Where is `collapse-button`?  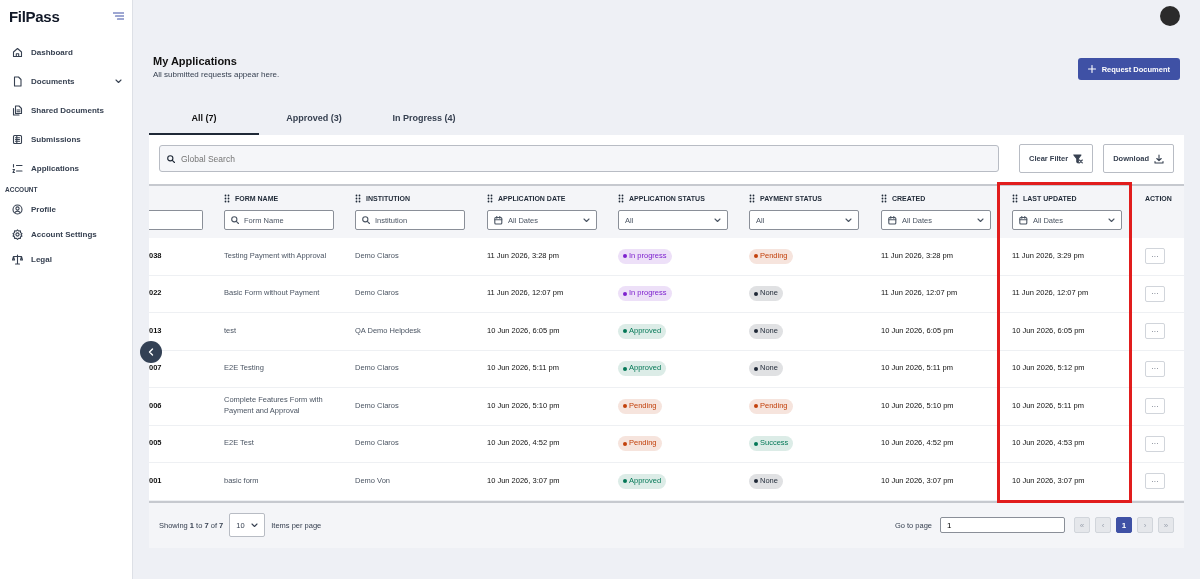 collapse-button is located at coordinates (151, 352).